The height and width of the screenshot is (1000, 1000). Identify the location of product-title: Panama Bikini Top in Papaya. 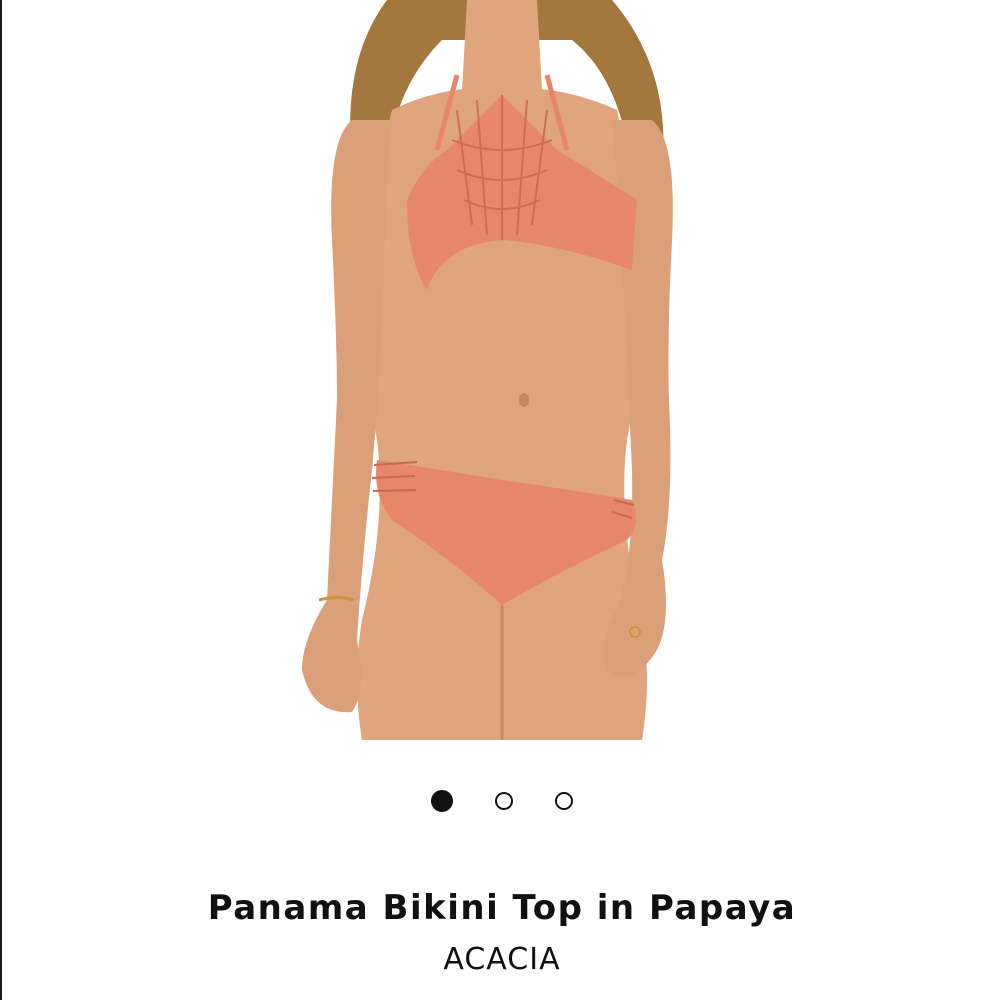
(502, 908).